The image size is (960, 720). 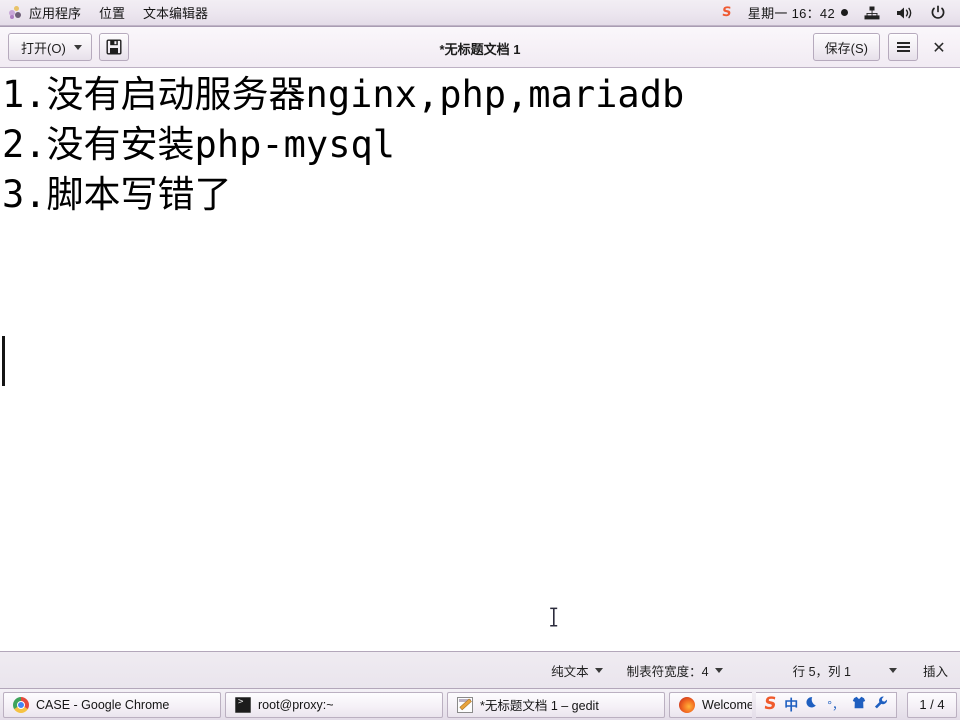 I want to click on power-icon, so click(x=938, y=12).